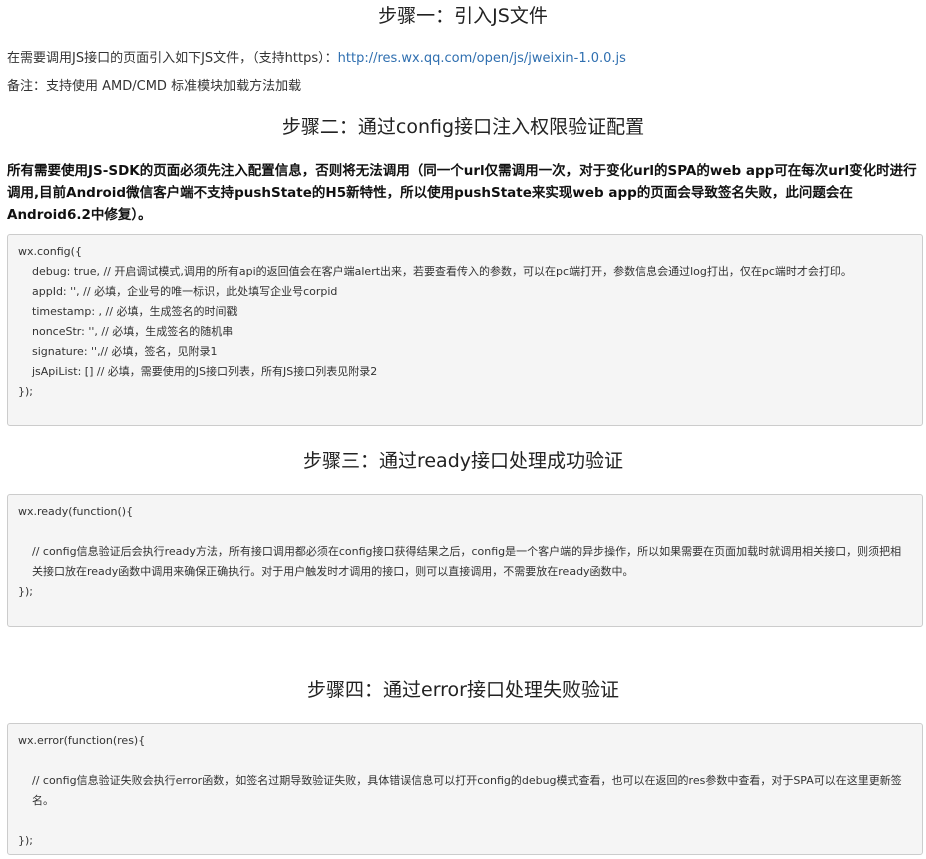  What do you see at coordinates (463, 127) in the screenshot?
I see `step2-title: 步骤二：通过config接口注入权限验证配置` at bounding box center [463, 127].